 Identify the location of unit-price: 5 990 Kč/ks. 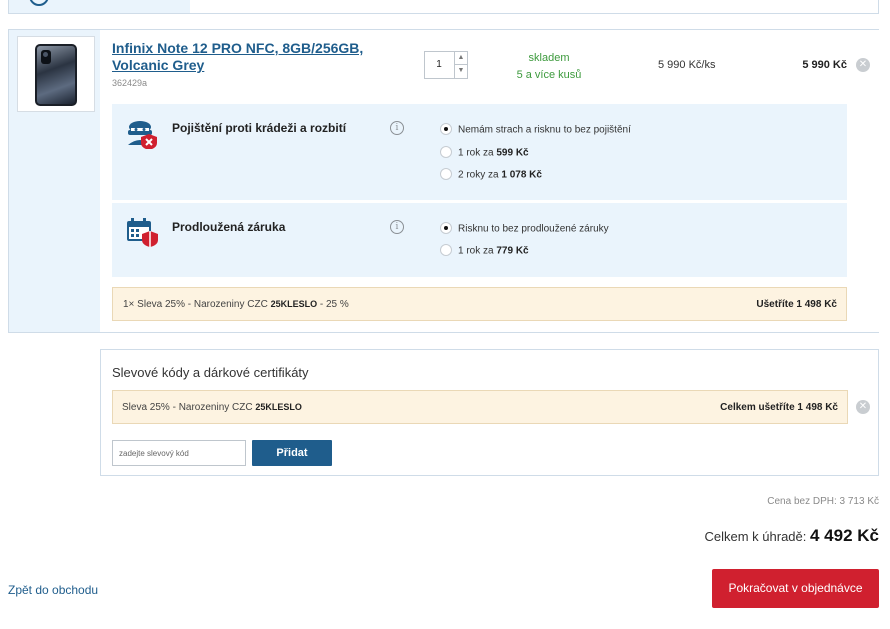
(687, 65).